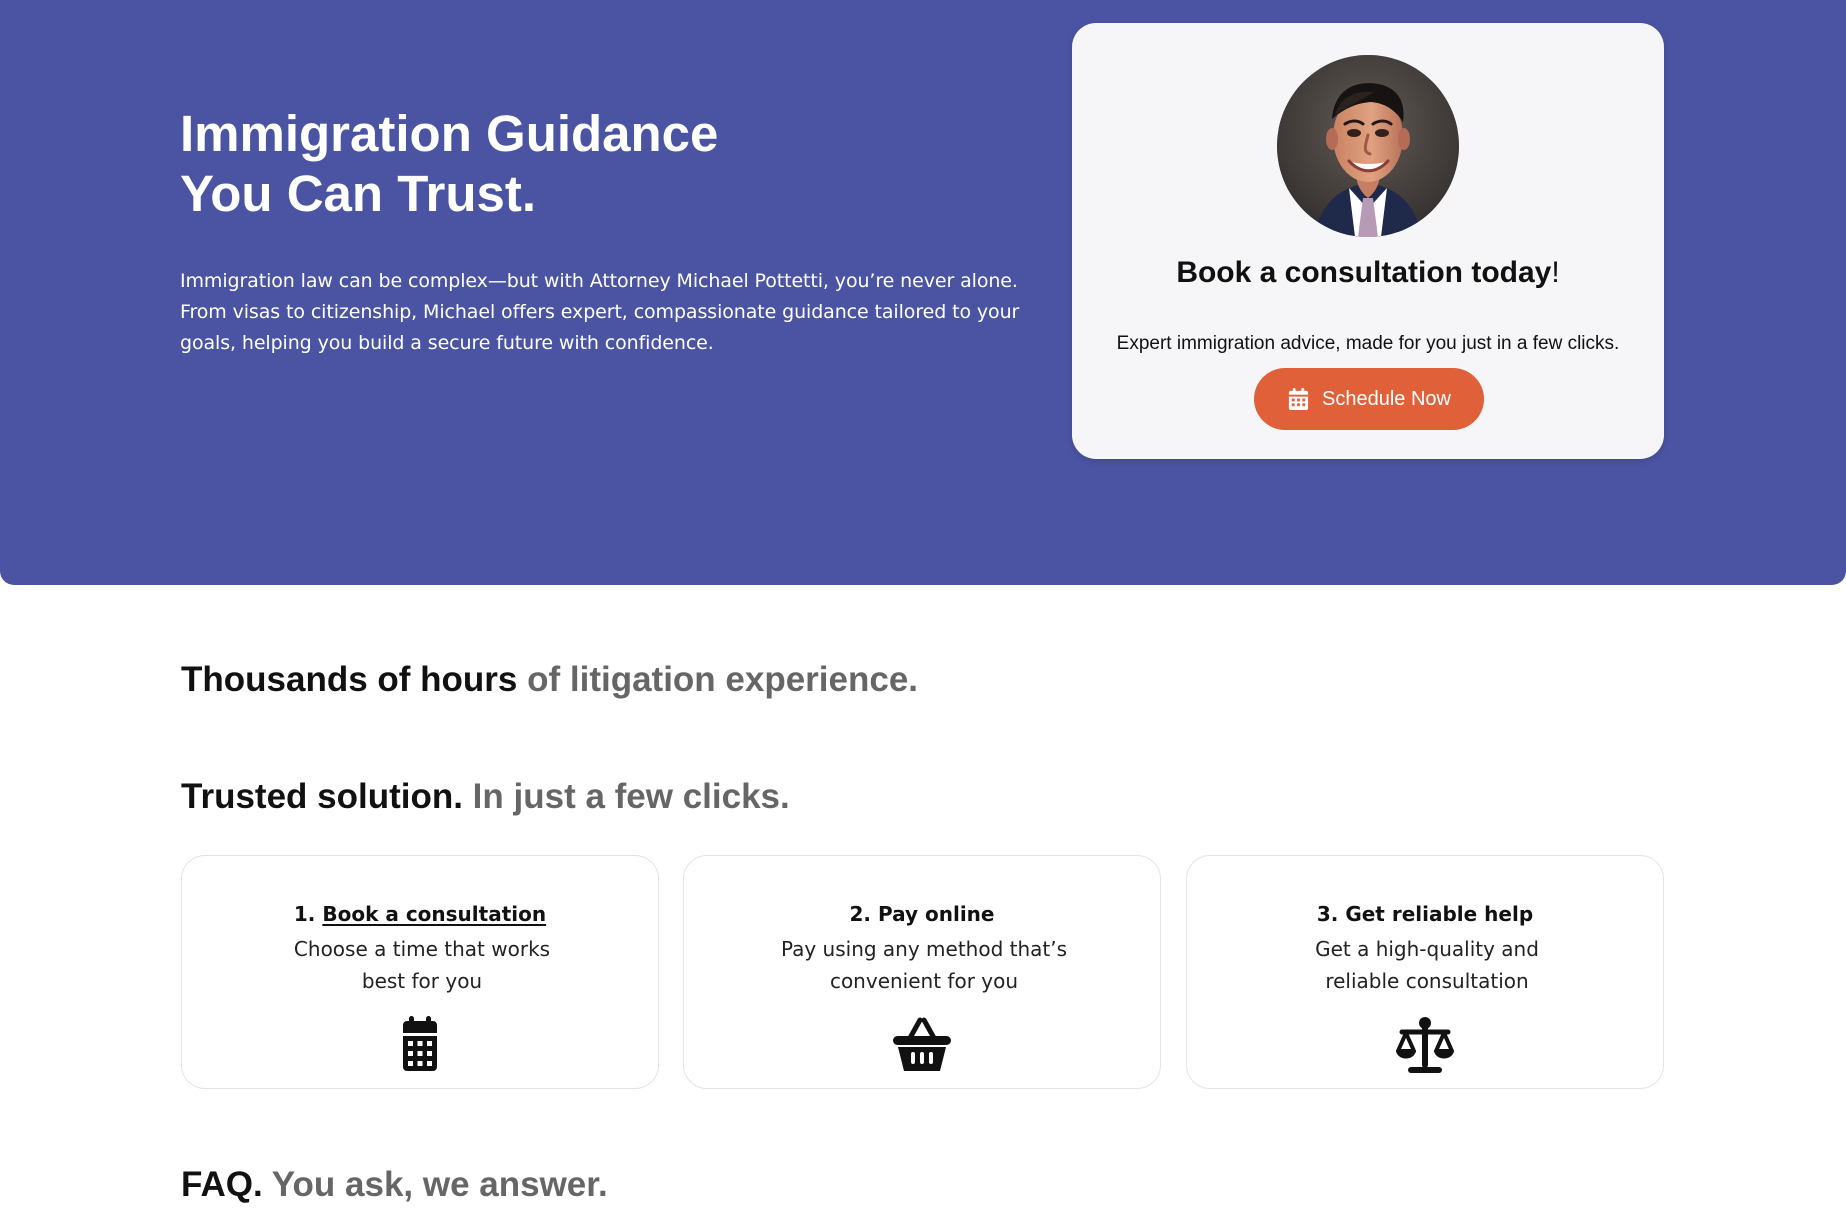 This screenshot has height=1222, width=1846. I want to click on solution-heading: Trusted solution. In just a few clicks., so click(485, 797).